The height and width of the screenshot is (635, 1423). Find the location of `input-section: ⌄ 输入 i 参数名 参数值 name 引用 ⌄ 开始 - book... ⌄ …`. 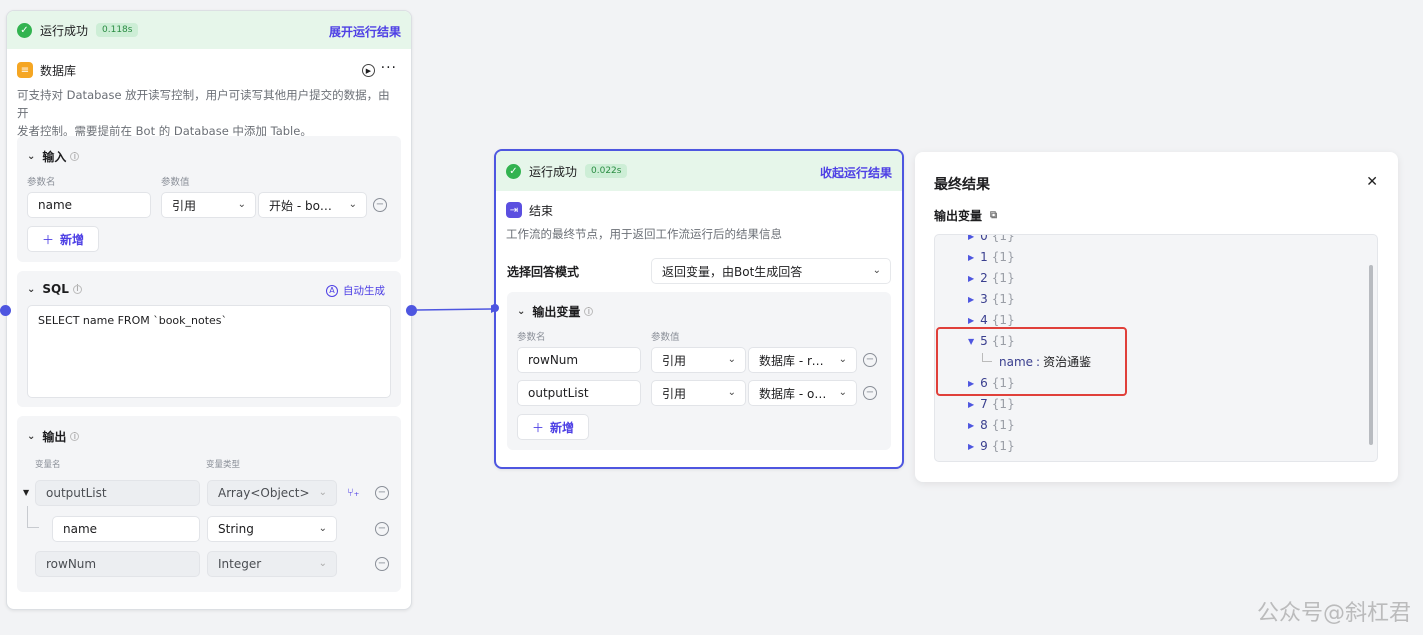

input-section: ⌄ 输入 i 参数名 参数值 name 引用 ⌄ 开始 - book... ⌄ … is located at coordinates (209, 199).